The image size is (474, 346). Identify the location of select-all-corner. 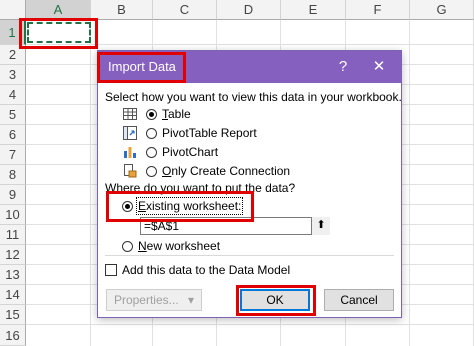
(13, 10).